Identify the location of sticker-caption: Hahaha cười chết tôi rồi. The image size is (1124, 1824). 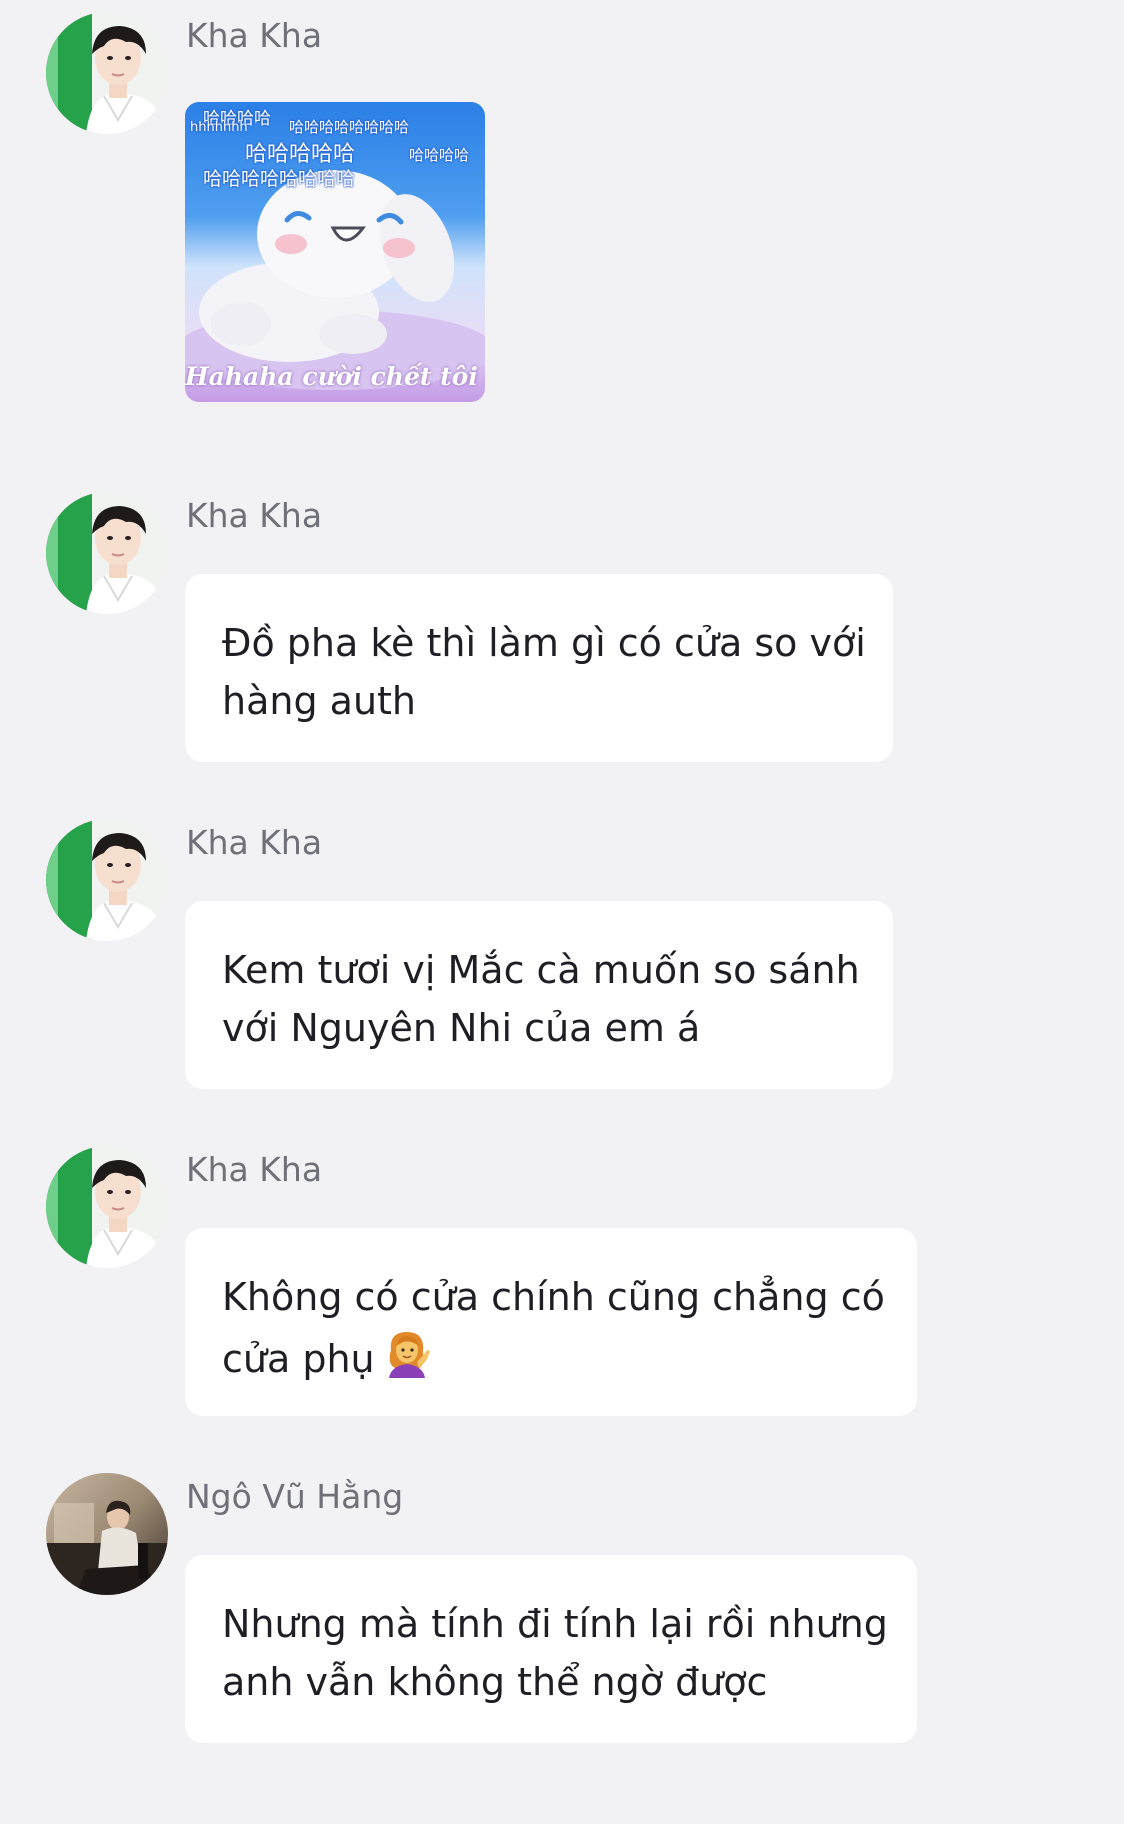
(335, 376).